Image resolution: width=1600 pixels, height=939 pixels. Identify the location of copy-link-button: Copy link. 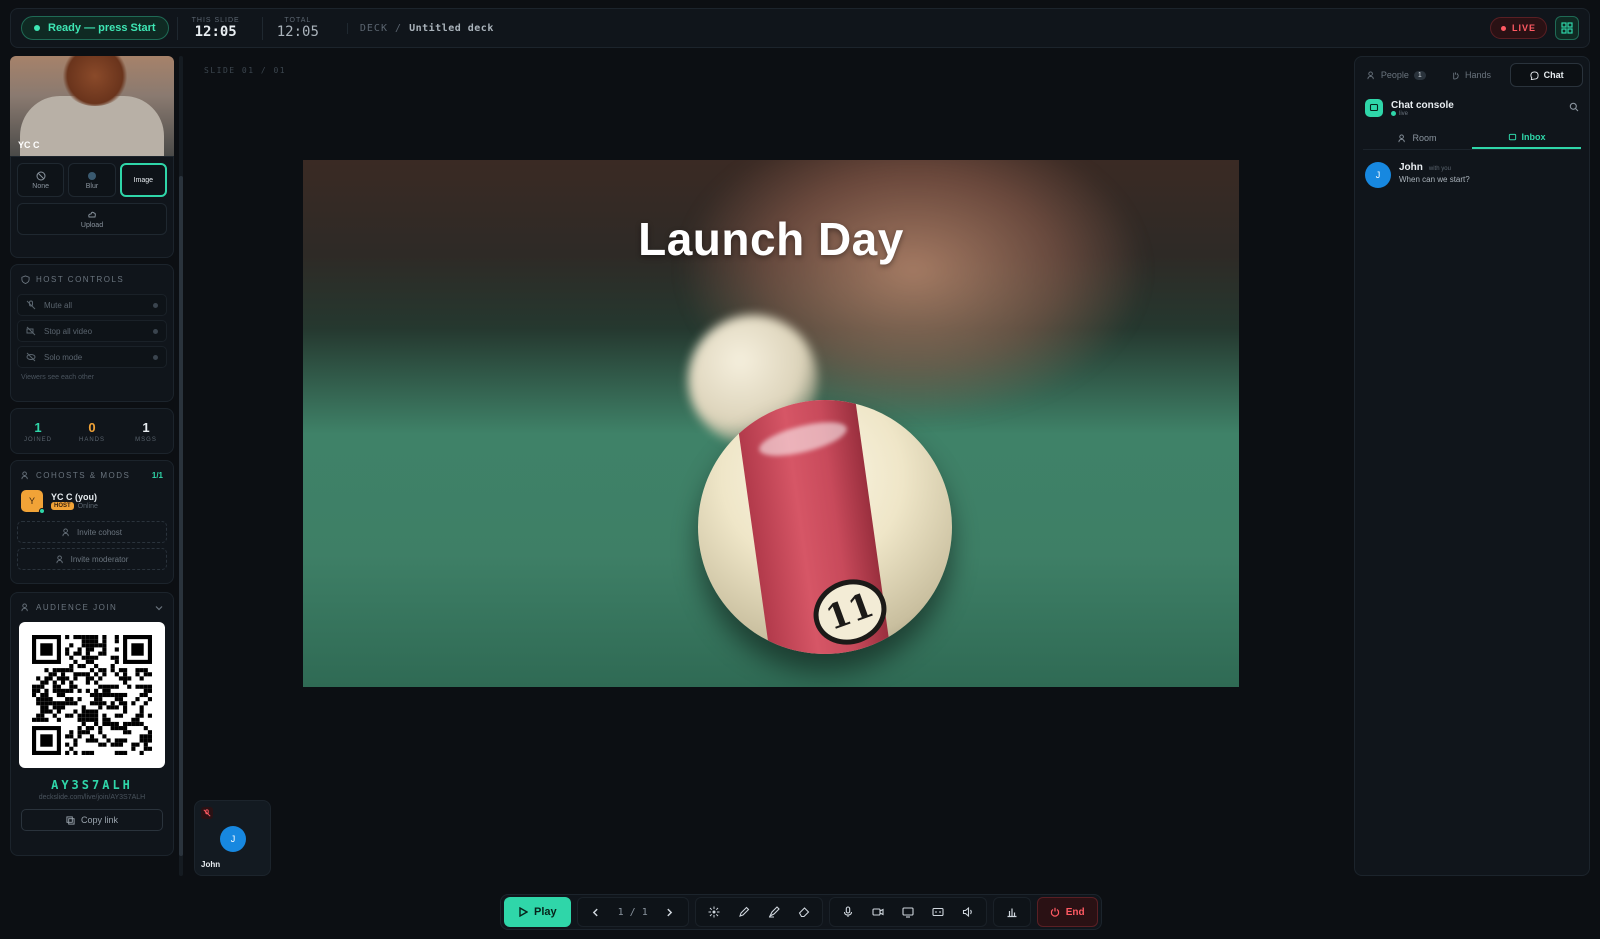
(92, 820).